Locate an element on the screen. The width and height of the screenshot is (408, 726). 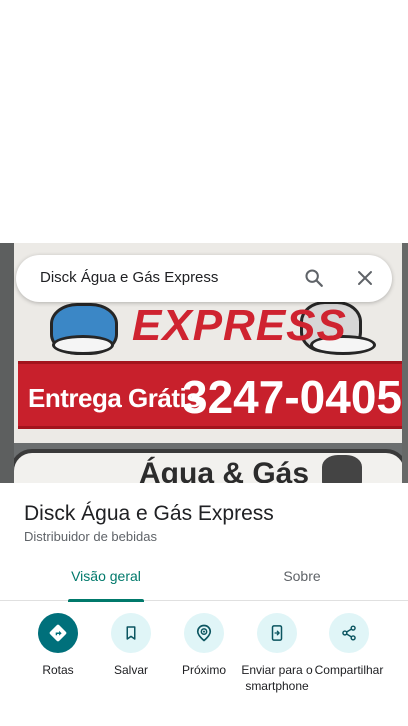
sign-lower-text: Água & Gás is located at coordinates (224, 470).